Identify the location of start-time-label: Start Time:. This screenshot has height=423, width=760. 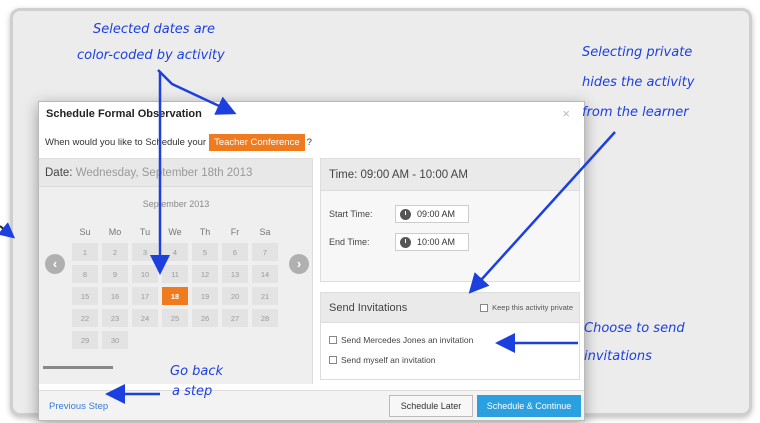
(351, 214).